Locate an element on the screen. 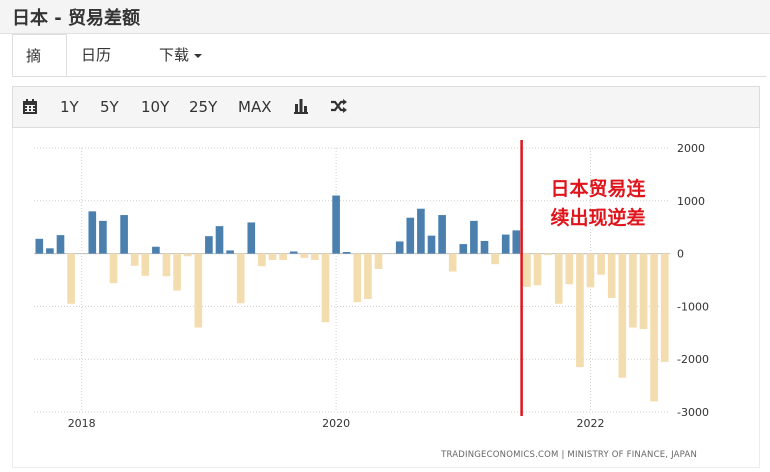 This screenshot has height=472, width=770. x-tick-label: 2018 is located at coordinates (82, 423).